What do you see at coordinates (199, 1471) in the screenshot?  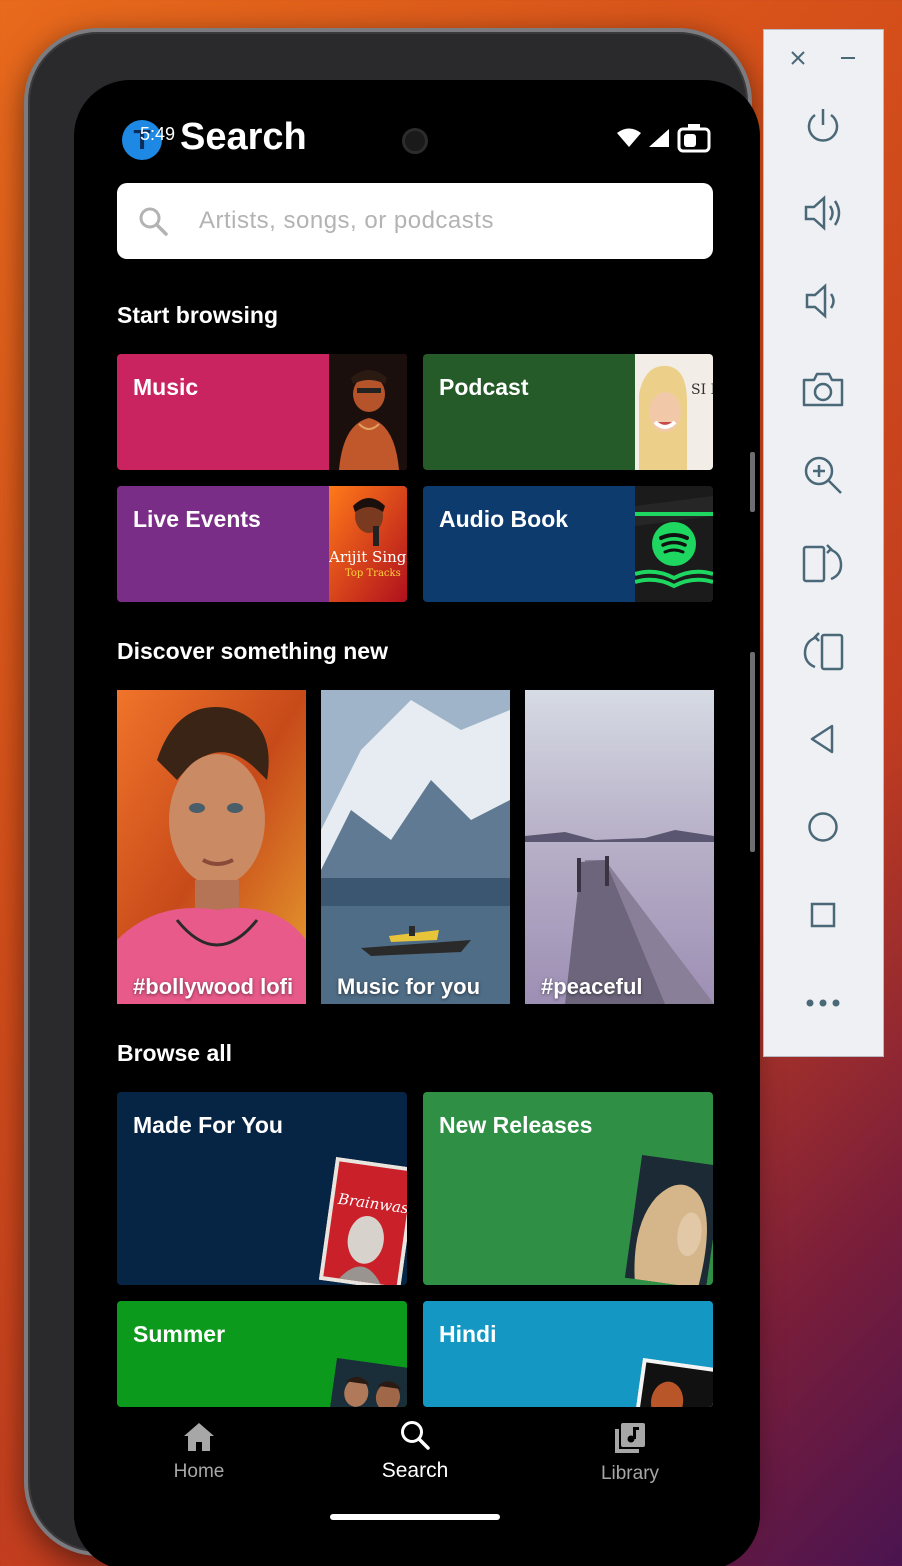 I see `nav-label: Home` at bounding box center [199, 1471].